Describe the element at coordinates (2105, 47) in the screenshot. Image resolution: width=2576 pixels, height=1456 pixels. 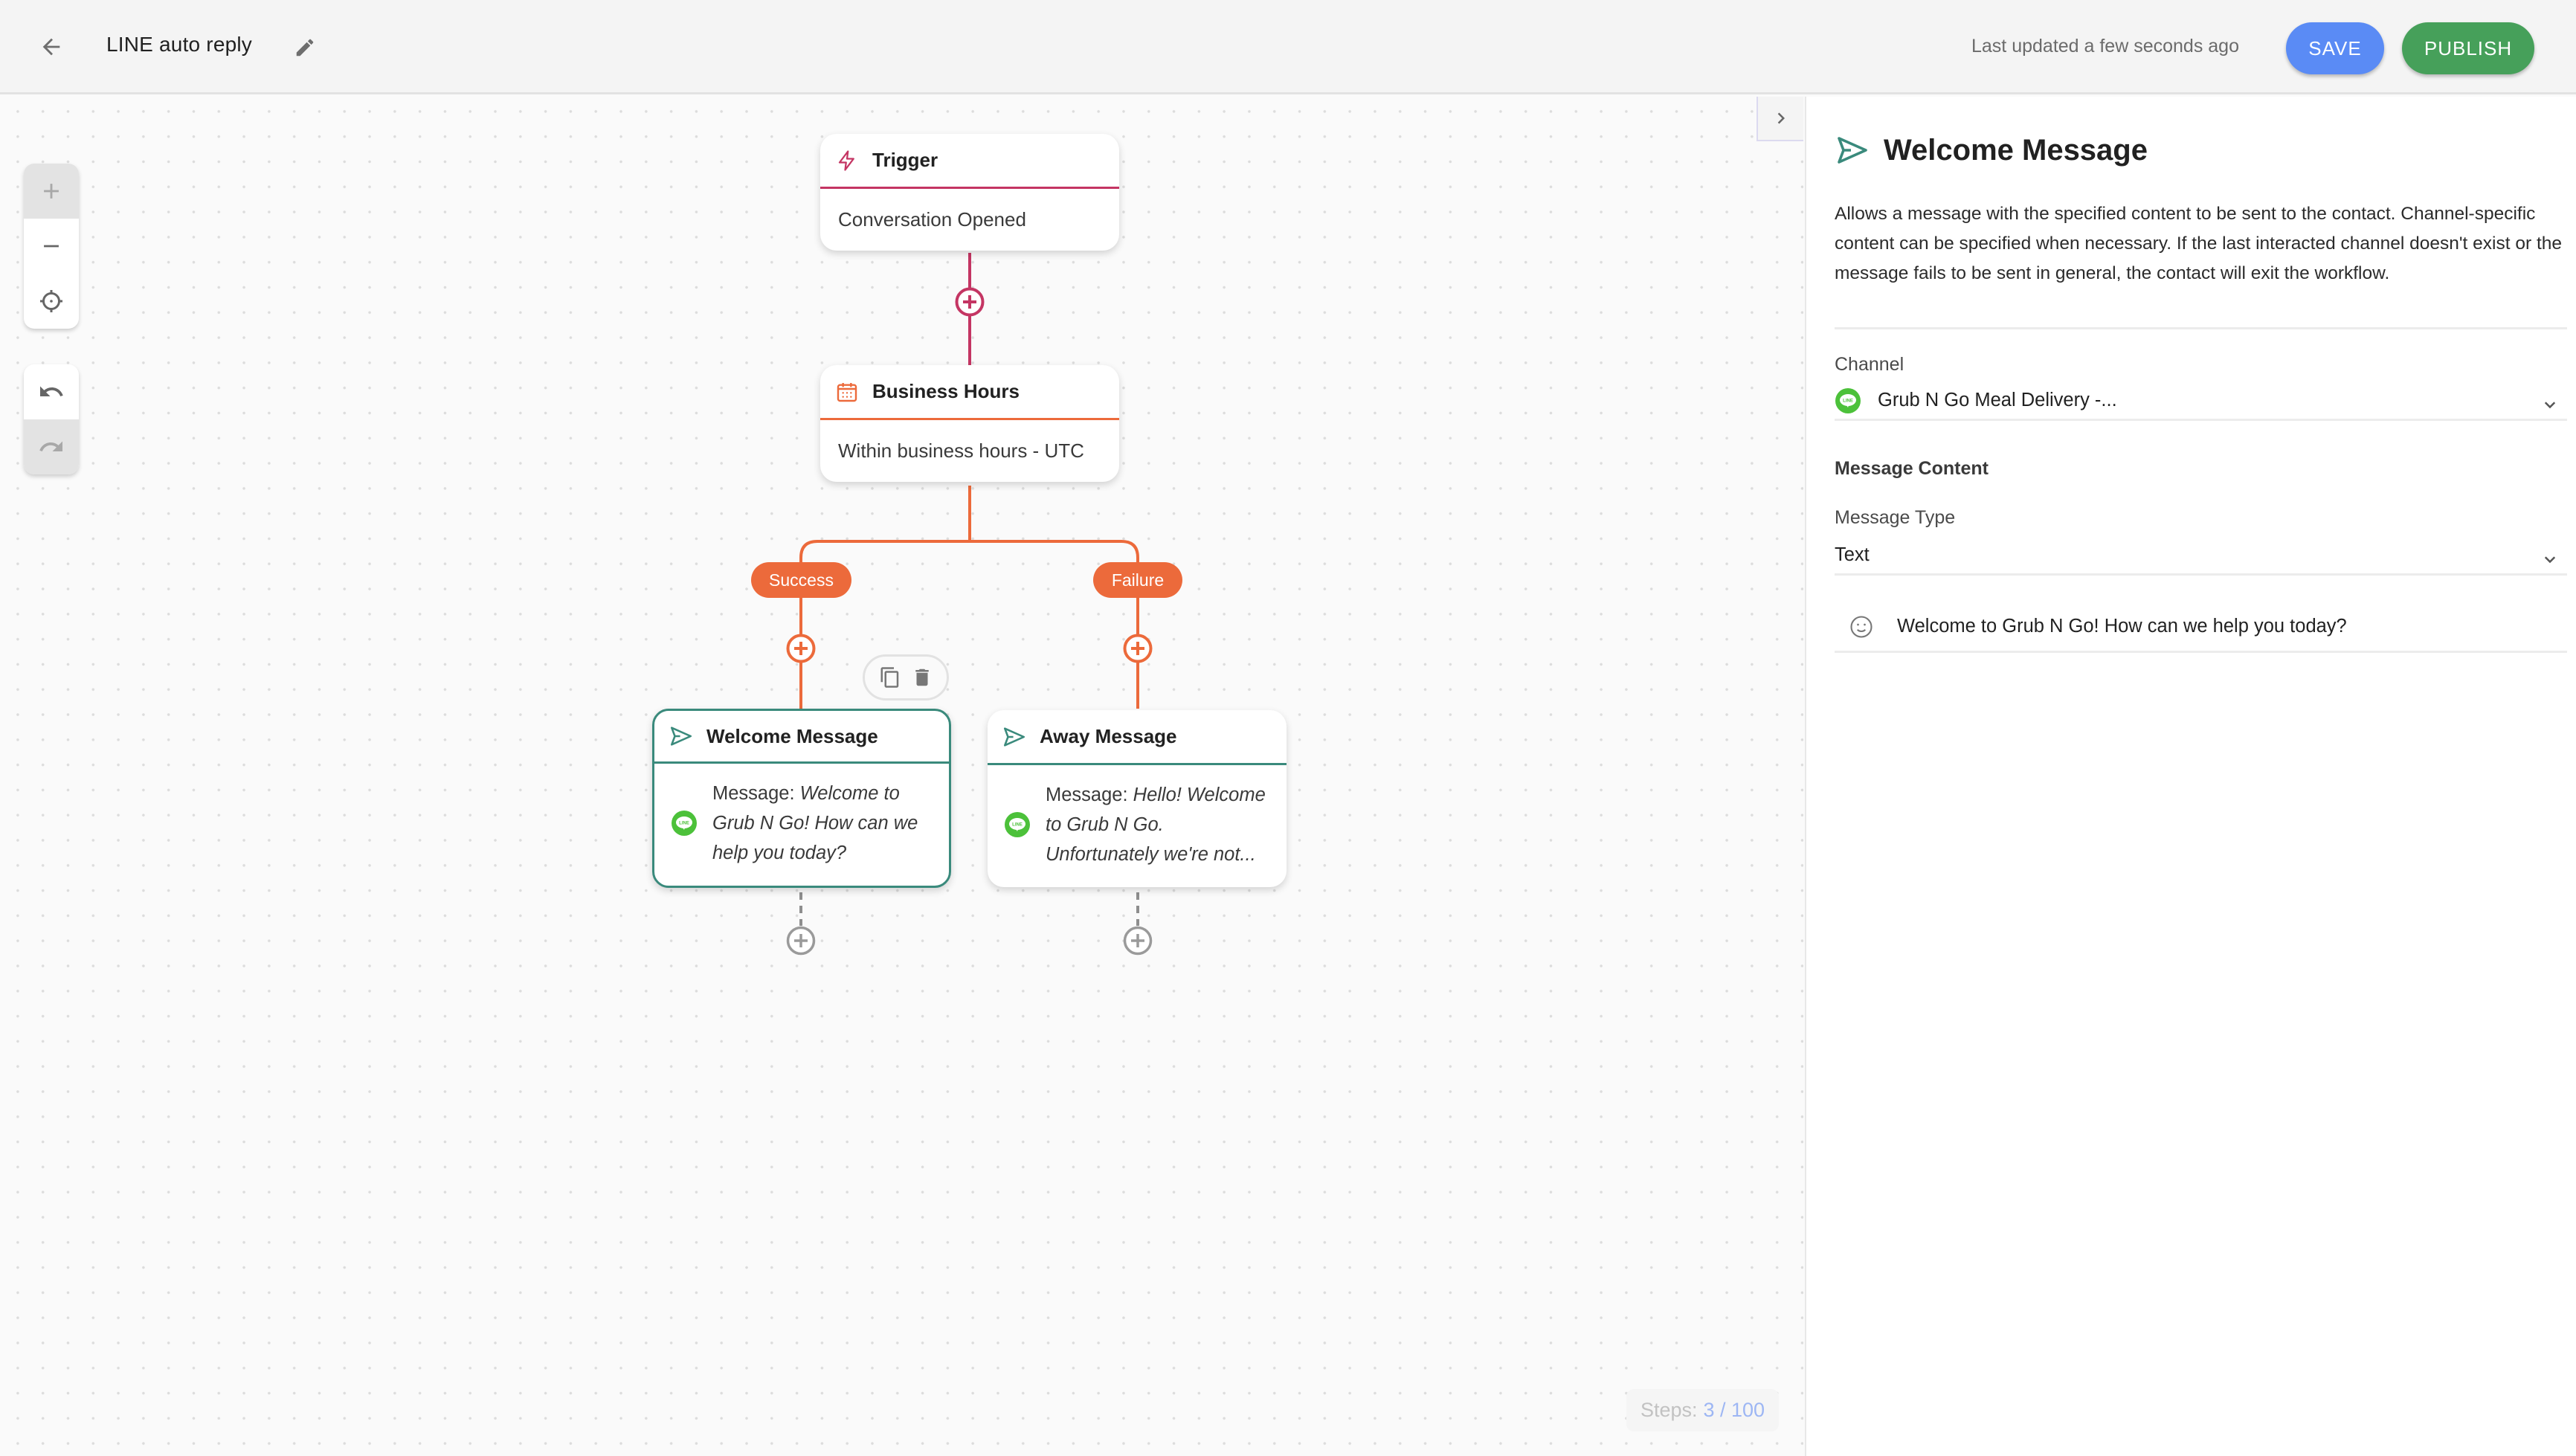
I see `last-updated-status: Last updated a few seconds ago` at that location.